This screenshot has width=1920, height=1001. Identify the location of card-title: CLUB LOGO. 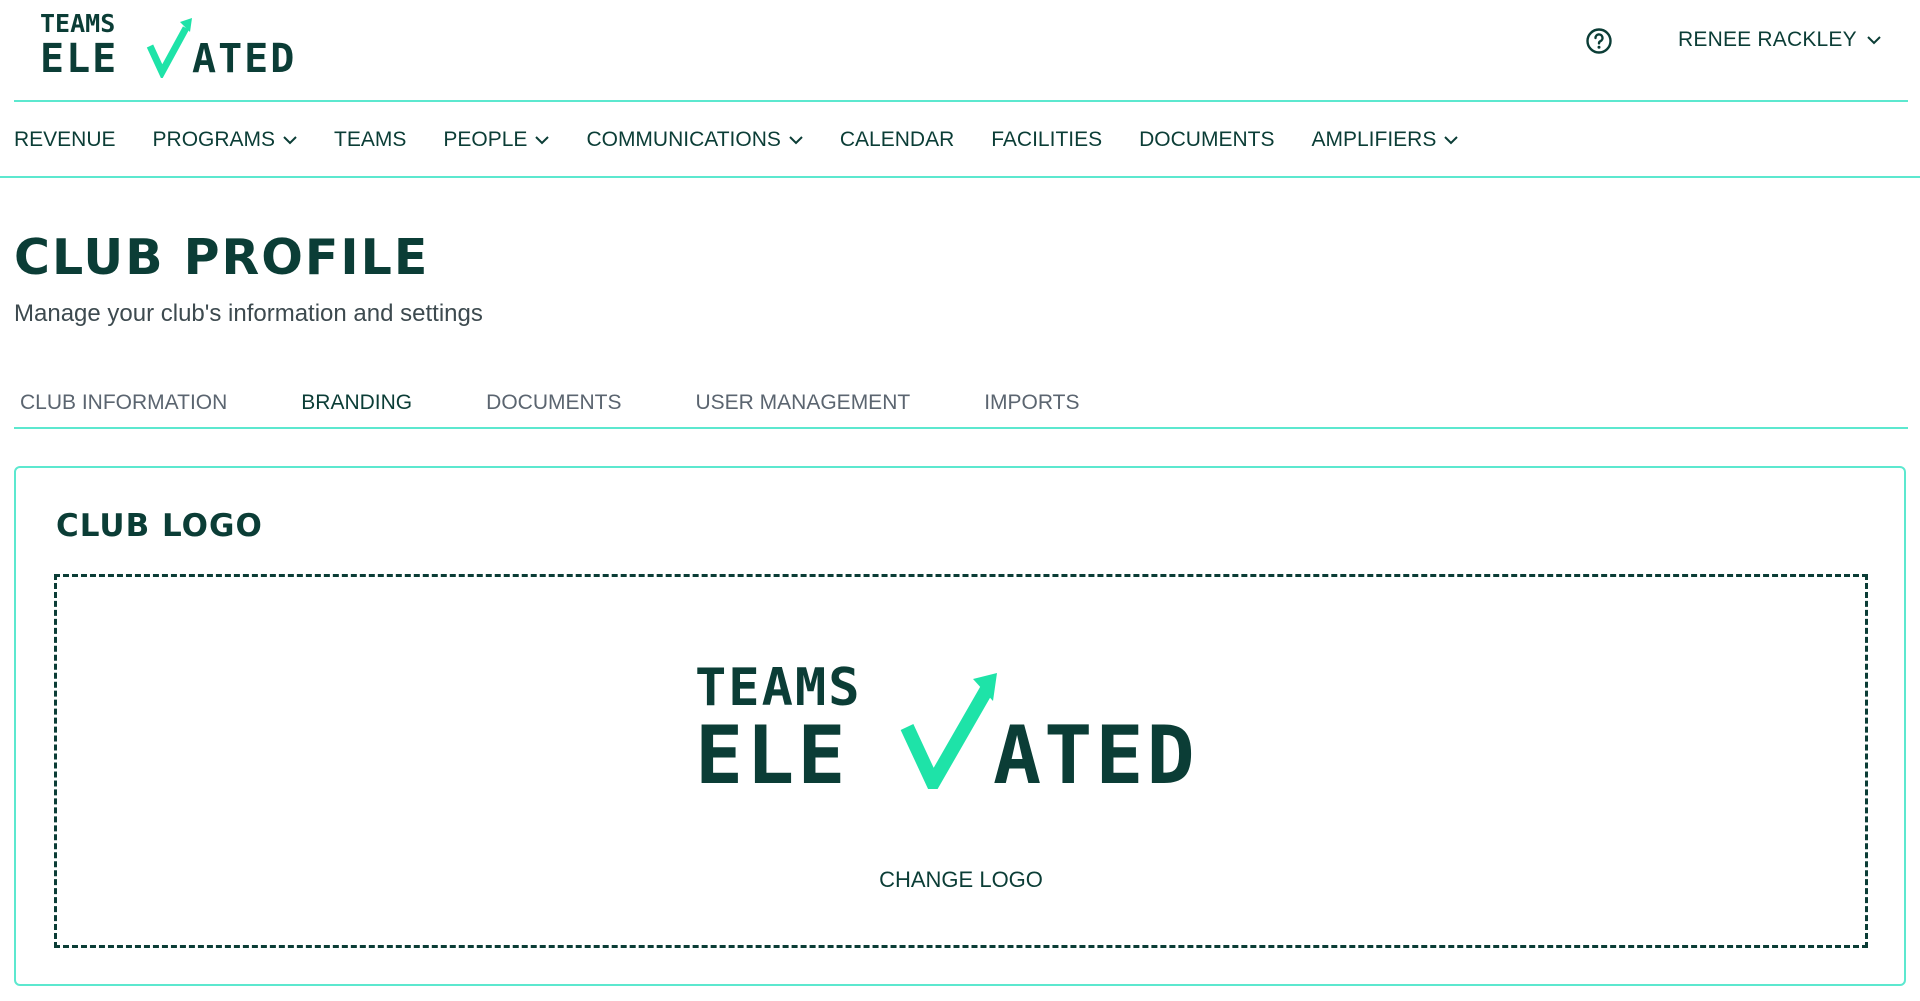
(159, 526).